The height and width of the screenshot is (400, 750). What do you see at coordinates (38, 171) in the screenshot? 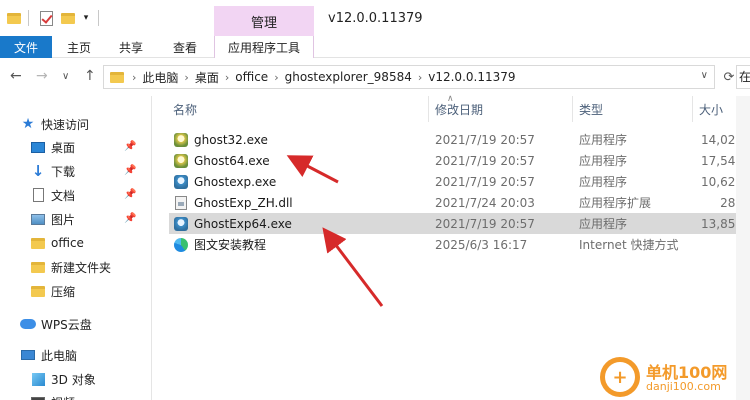
I see `download-icon: ↓` at bounding box center [38, 171].